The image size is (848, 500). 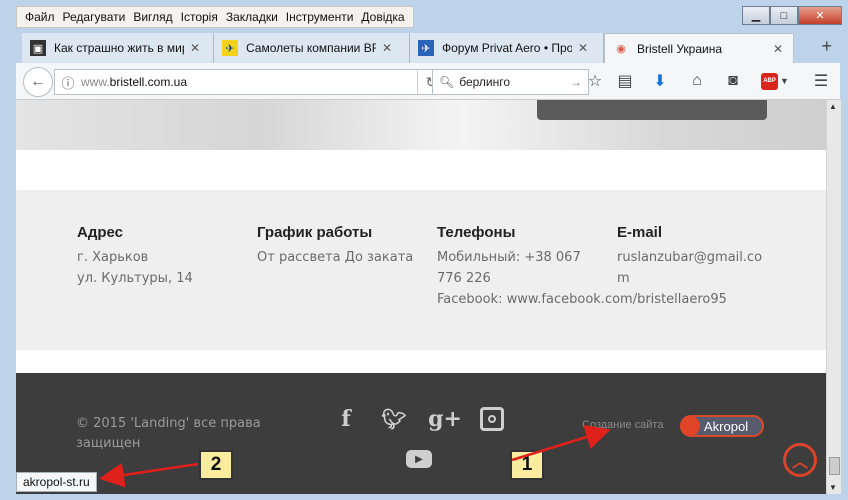 What do you see at coordinates (784, 81) in the screenshot?
I see `dropdown-icon: ▼` at bounding box center [784, 81].